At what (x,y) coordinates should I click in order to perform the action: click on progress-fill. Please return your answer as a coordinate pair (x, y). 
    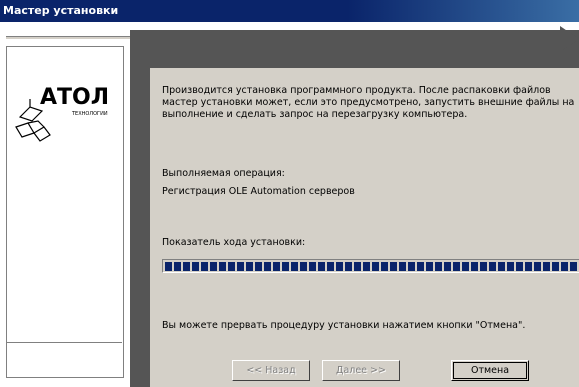
    Looking at the image, I should click on (372, 266).